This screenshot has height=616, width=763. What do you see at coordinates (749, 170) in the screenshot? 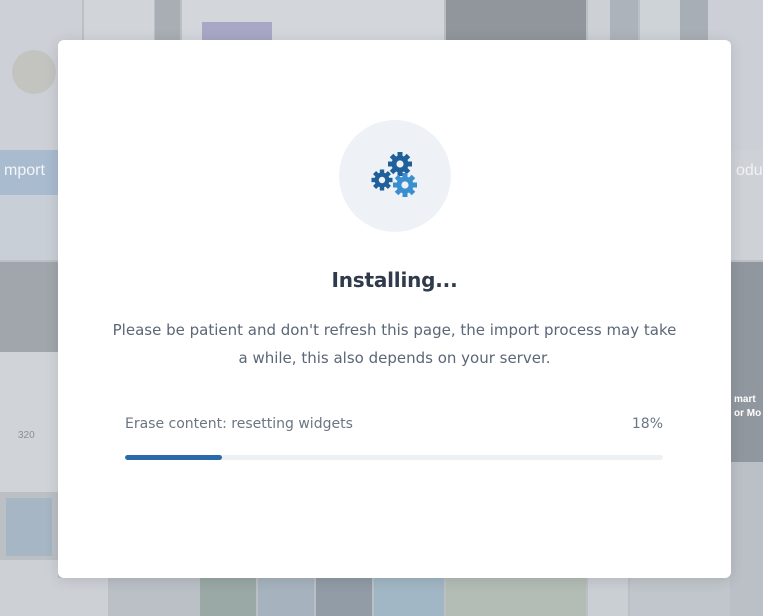
I see `bg-label: odu` at bounding box center [749, 170].